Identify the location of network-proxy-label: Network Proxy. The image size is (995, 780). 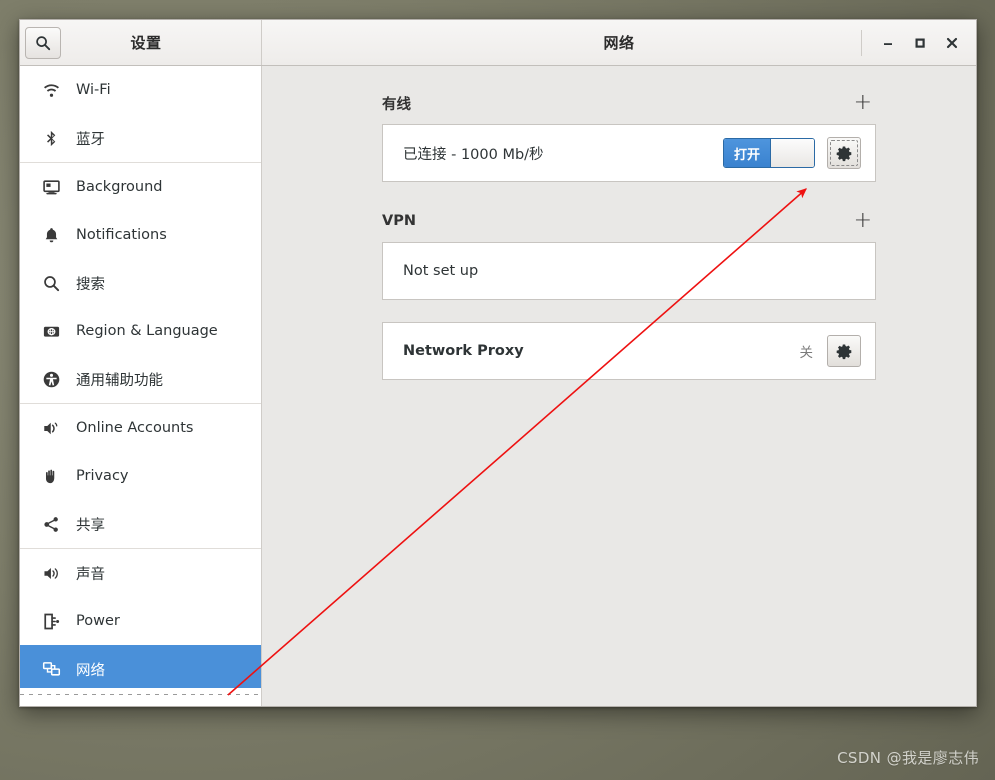
(463, 351).